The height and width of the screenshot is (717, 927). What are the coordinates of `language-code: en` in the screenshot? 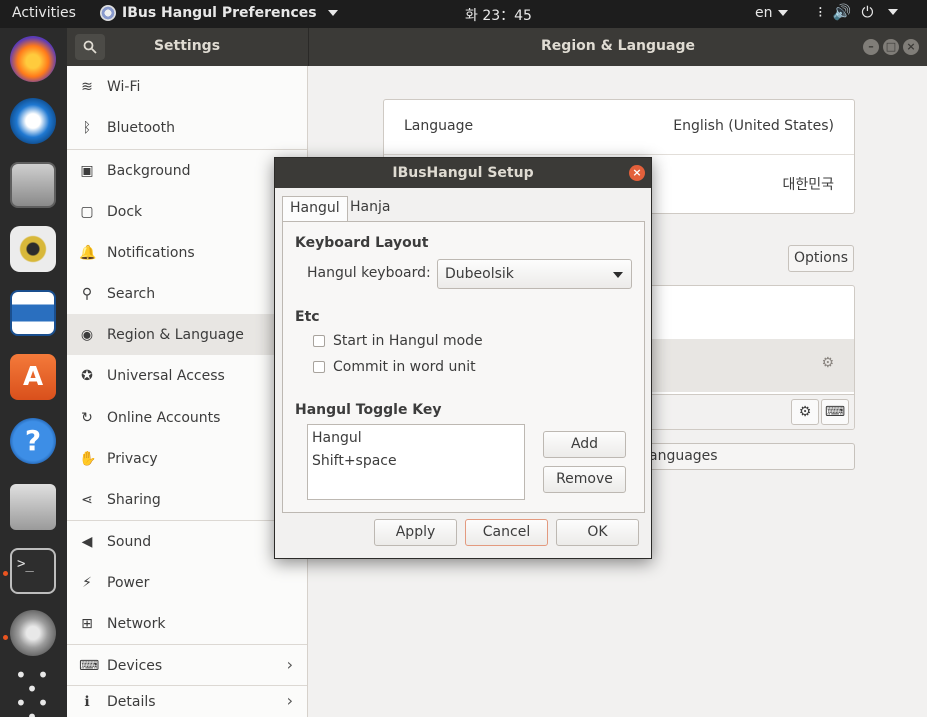 It's located at (764, 13).